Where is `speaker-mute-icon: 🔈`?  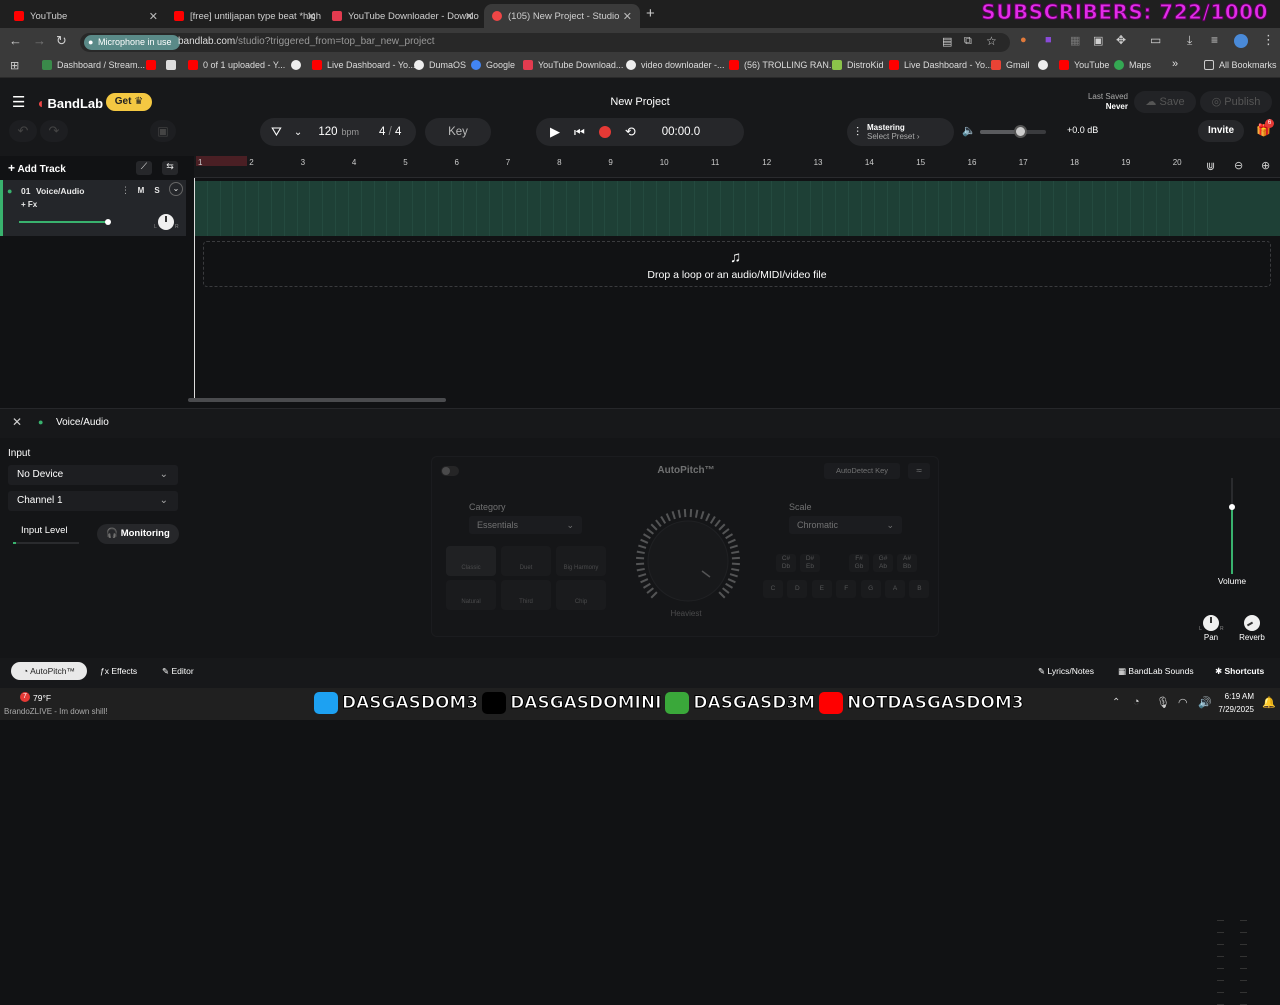
speaker-mute-icon: 🔈 is located at coordinates (969, 130).